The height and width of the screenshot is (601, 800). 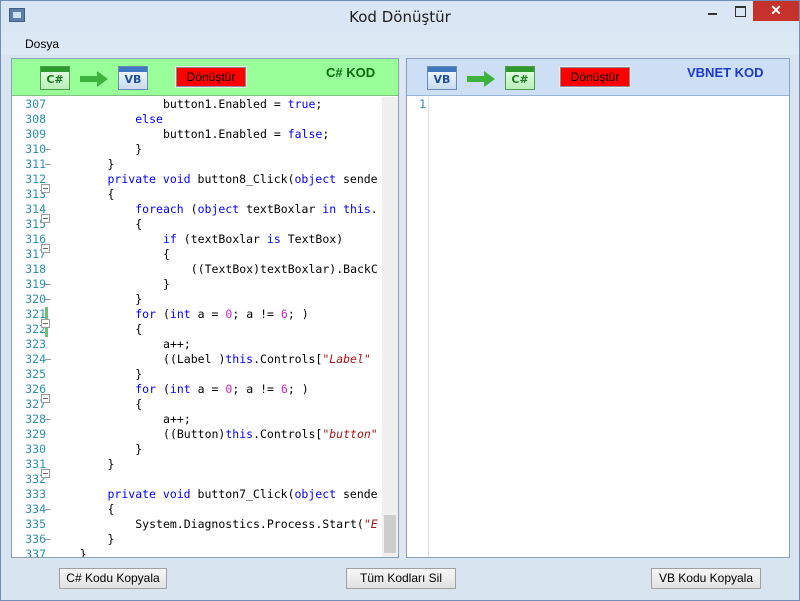 What do you see at coordinates (217, 209) in the screenshot?
I see `code-line: foreach (object textBoxlar in this.` at bounding box center [217, 209].